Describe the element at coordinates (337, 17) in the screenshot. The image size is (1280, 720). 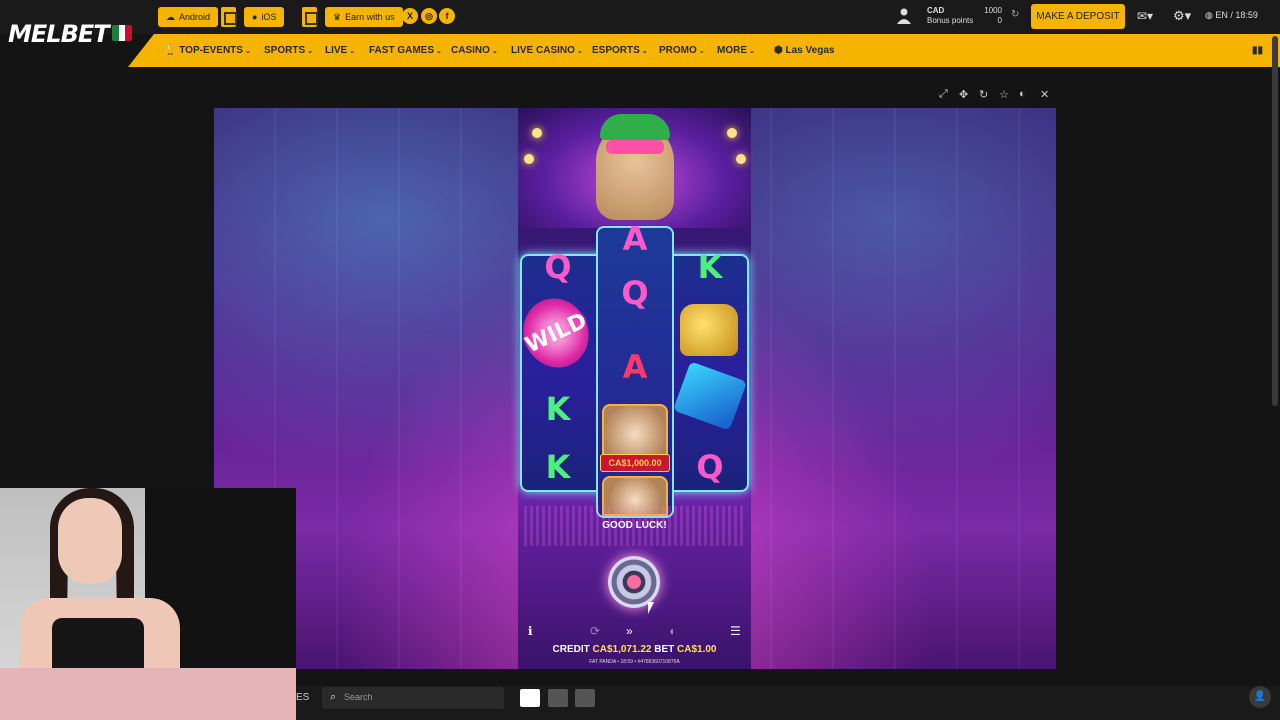
I see `crown-icon: ♛` at that location.